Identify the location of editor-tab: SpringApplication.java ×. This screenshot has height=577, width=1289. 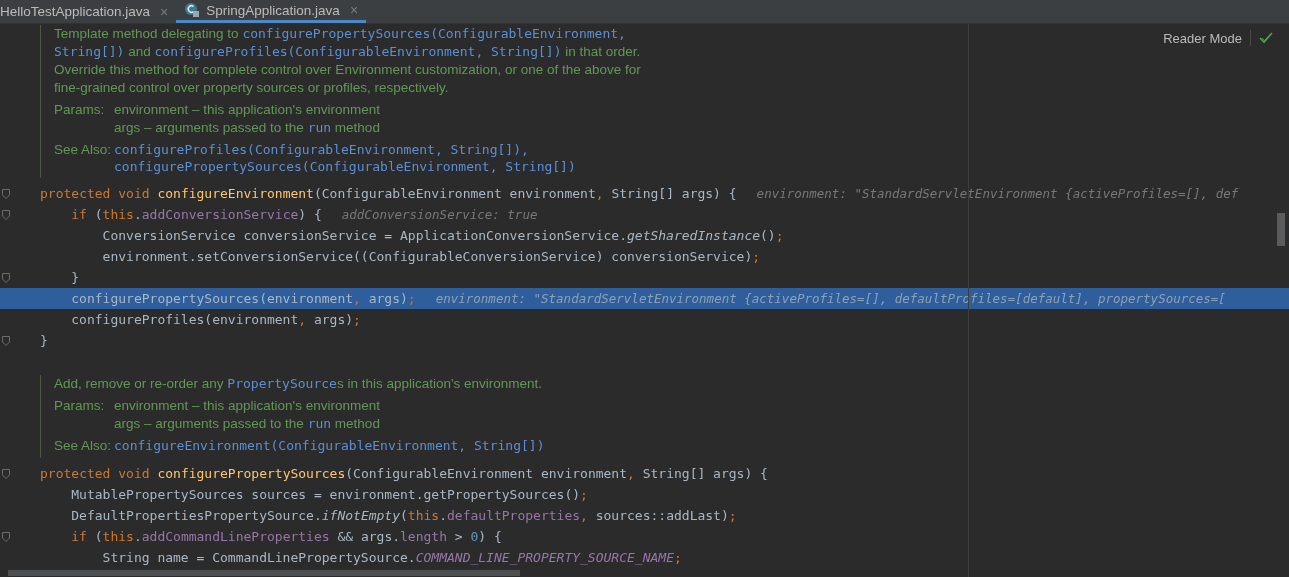
(271, 11).